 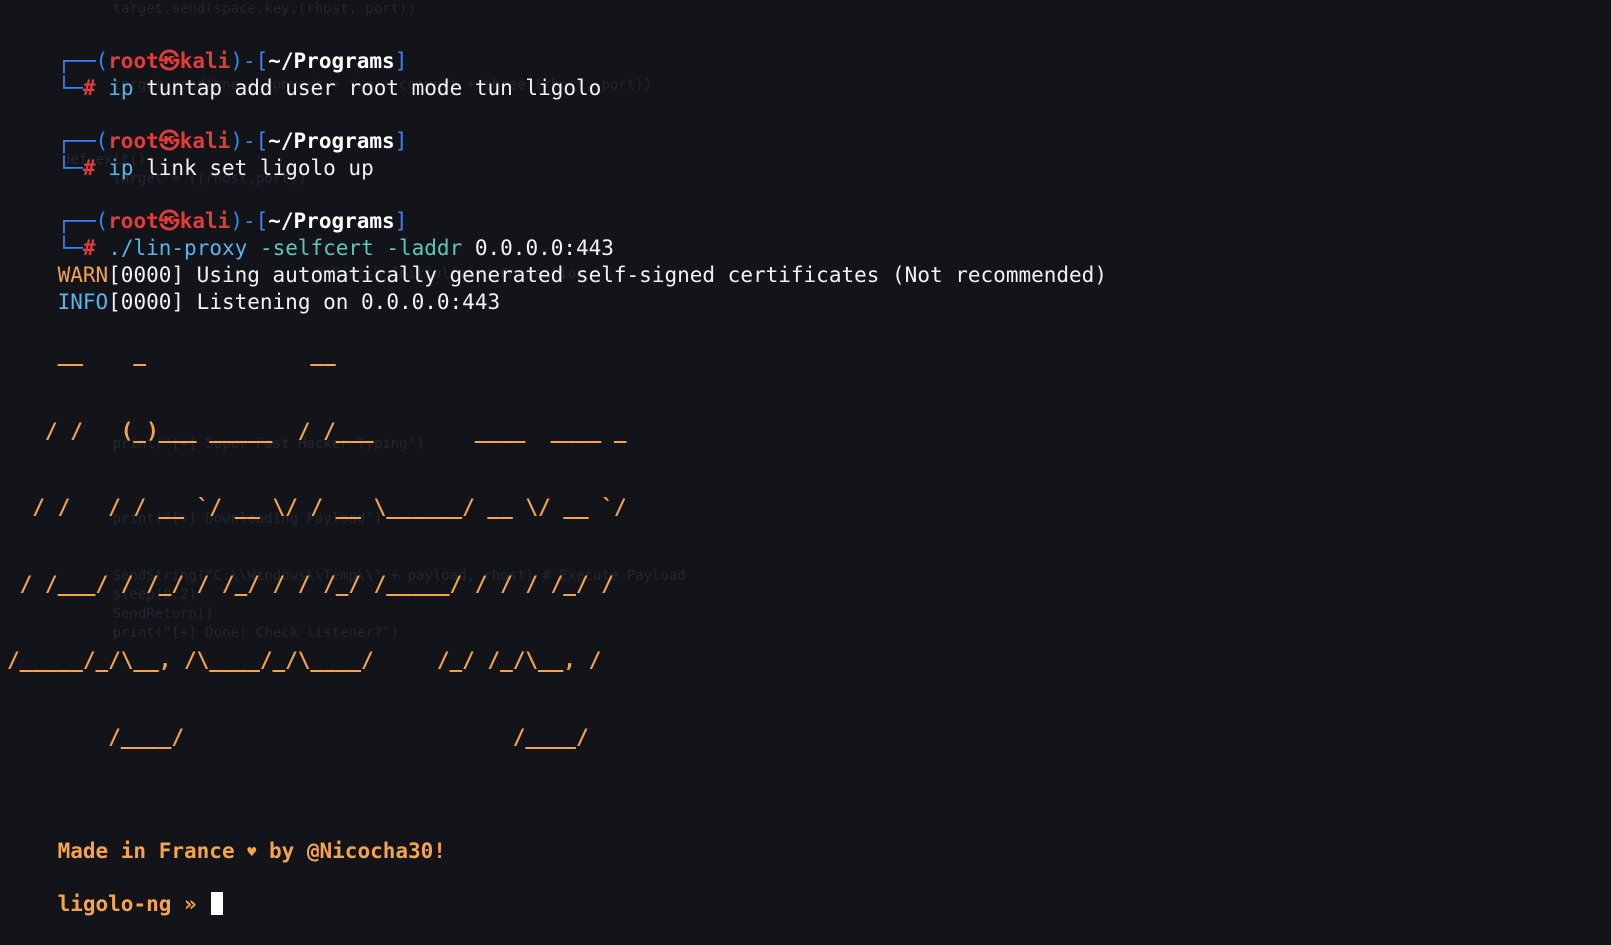 I want to click on shell-prompt-line: ligolo-ng », so click(x=804, y=890).